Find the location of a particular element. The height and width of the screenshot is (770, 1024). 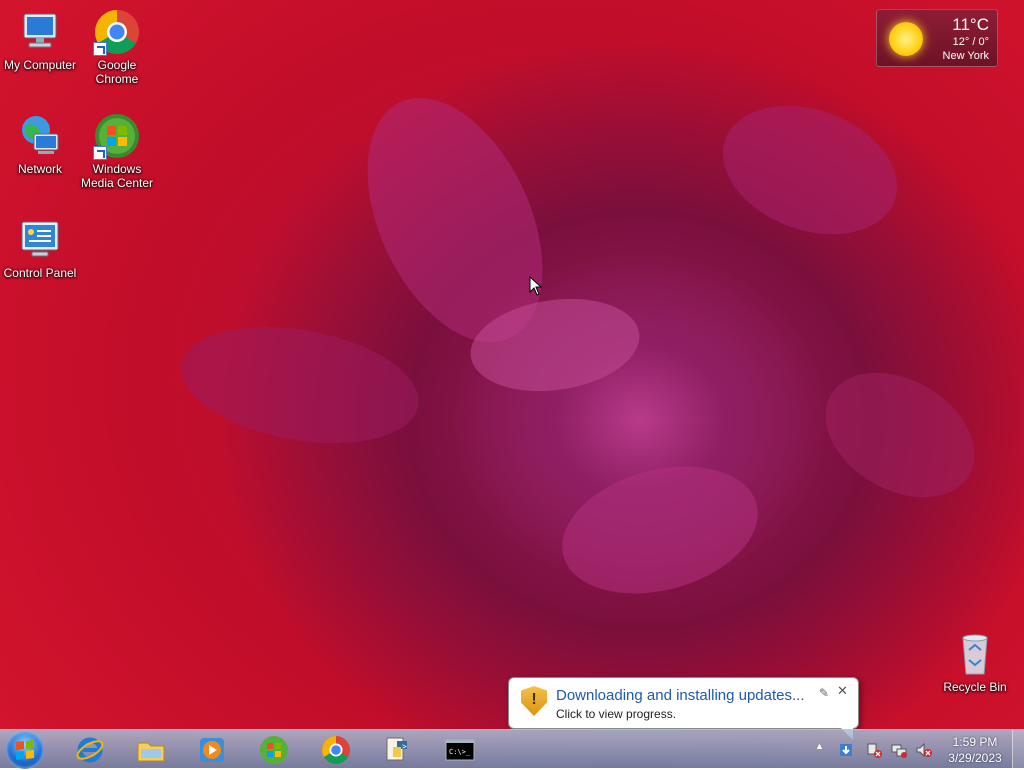

taskbar-command-prompt: C:\>_ is located at coordinates (460, 750).